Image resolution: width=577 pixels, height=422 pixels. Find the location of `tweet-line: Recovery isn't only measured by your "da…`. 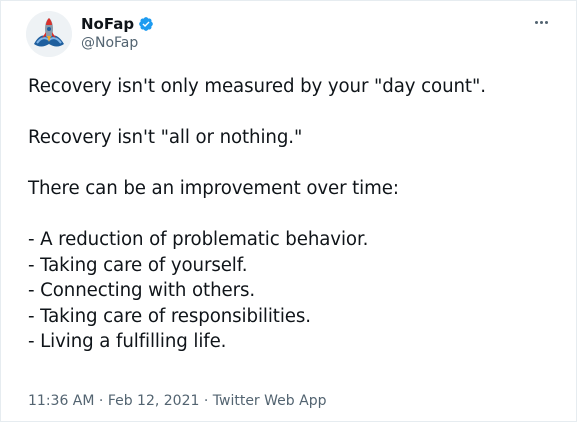

tweet-line: Recovery isn't only measured by your "da… is located at coordinates (257, 86).